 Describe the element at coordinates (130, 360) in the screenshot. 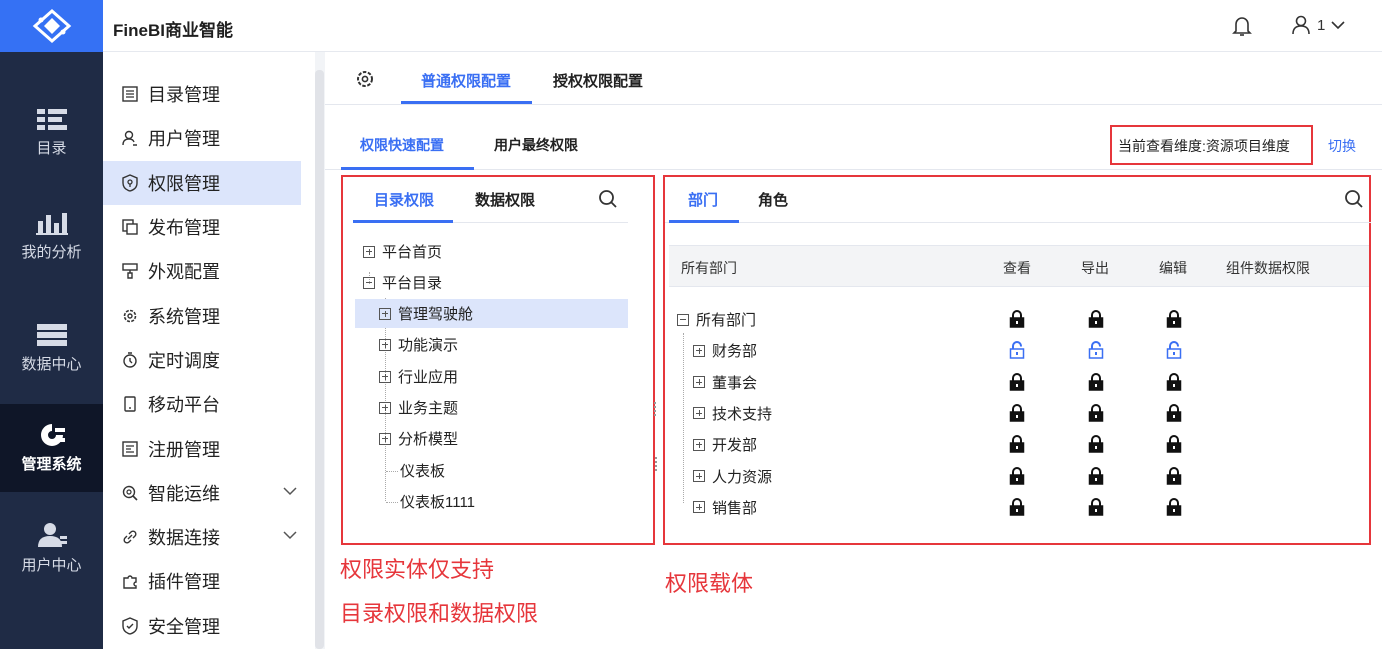

I see `timer-icon` at that location.